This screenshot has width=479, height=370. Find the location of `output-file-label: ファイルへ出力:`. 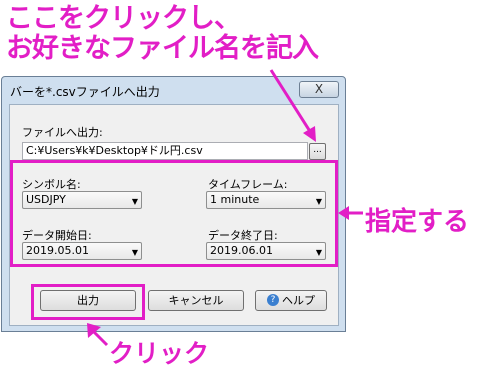

output-file-label: ファイルへ出力: is located at coordinates (62, 132).